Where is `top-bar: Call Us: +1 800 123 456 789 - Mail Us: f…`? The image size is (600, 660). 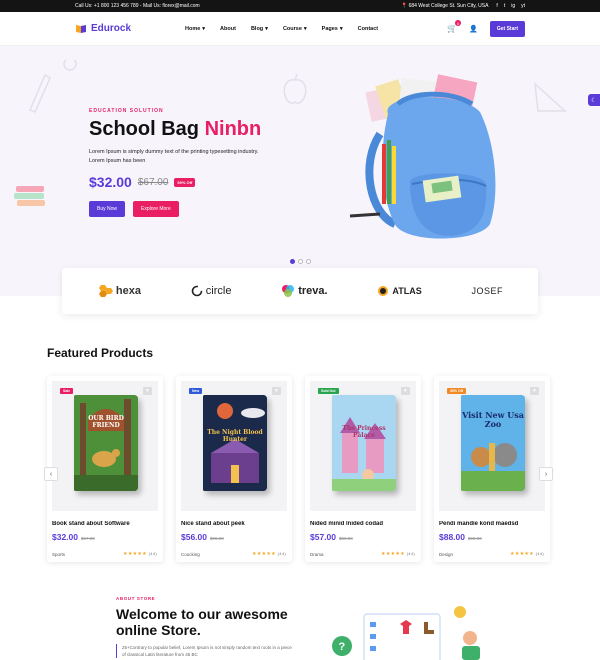 top-bar: Call Us: +1 800 123 456 789 - Mail Us: f… is located at coordinates (300, 6).